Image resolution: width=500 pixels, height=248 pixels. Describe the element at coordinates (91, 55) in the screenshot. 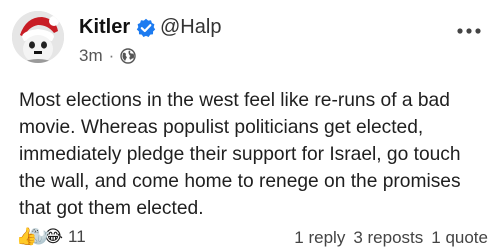

I see `post-time: 3m` at that location.